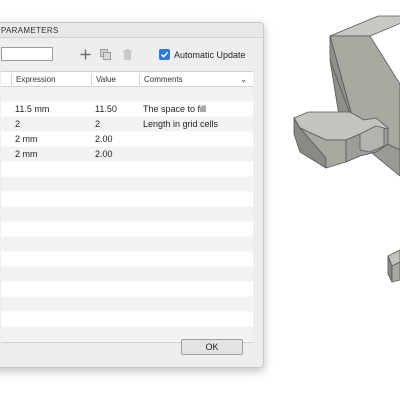 Image resolution: width=400 pixels, height=400 pixels. I want to click on value-cell: 11.50, so click(106, 109).